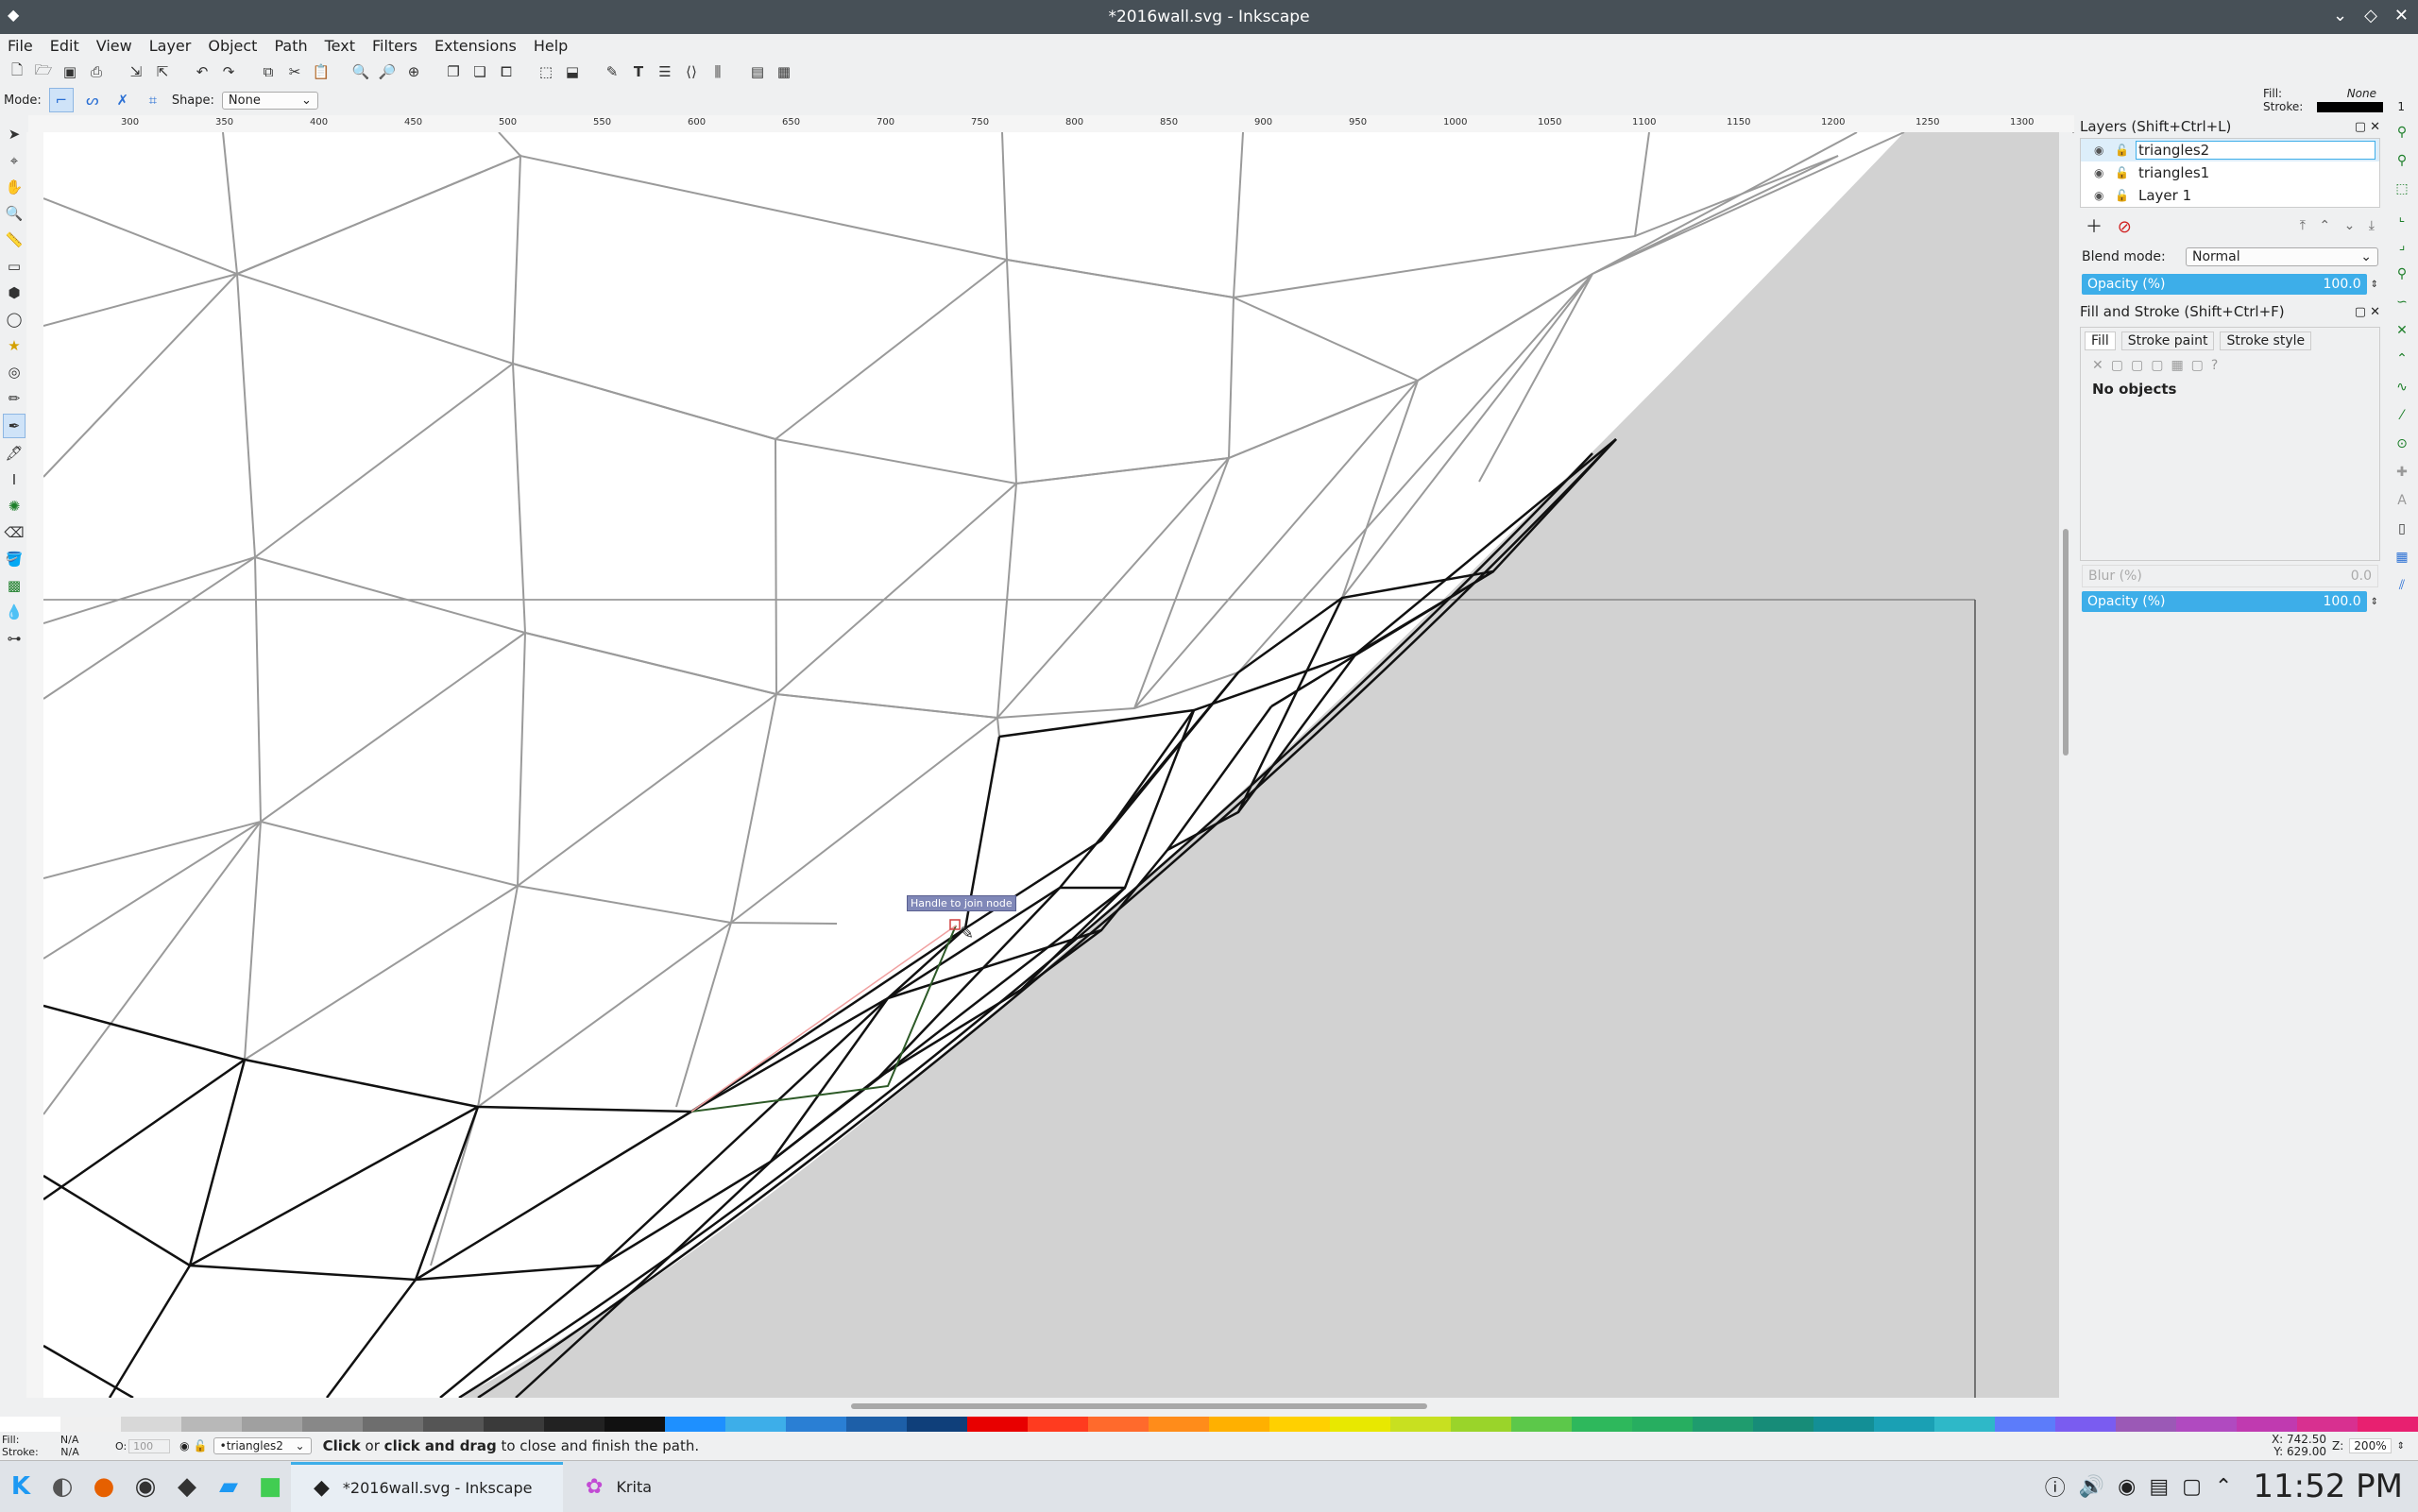  I want to click on horizontal-scrollbar, so click(1051, 1406).